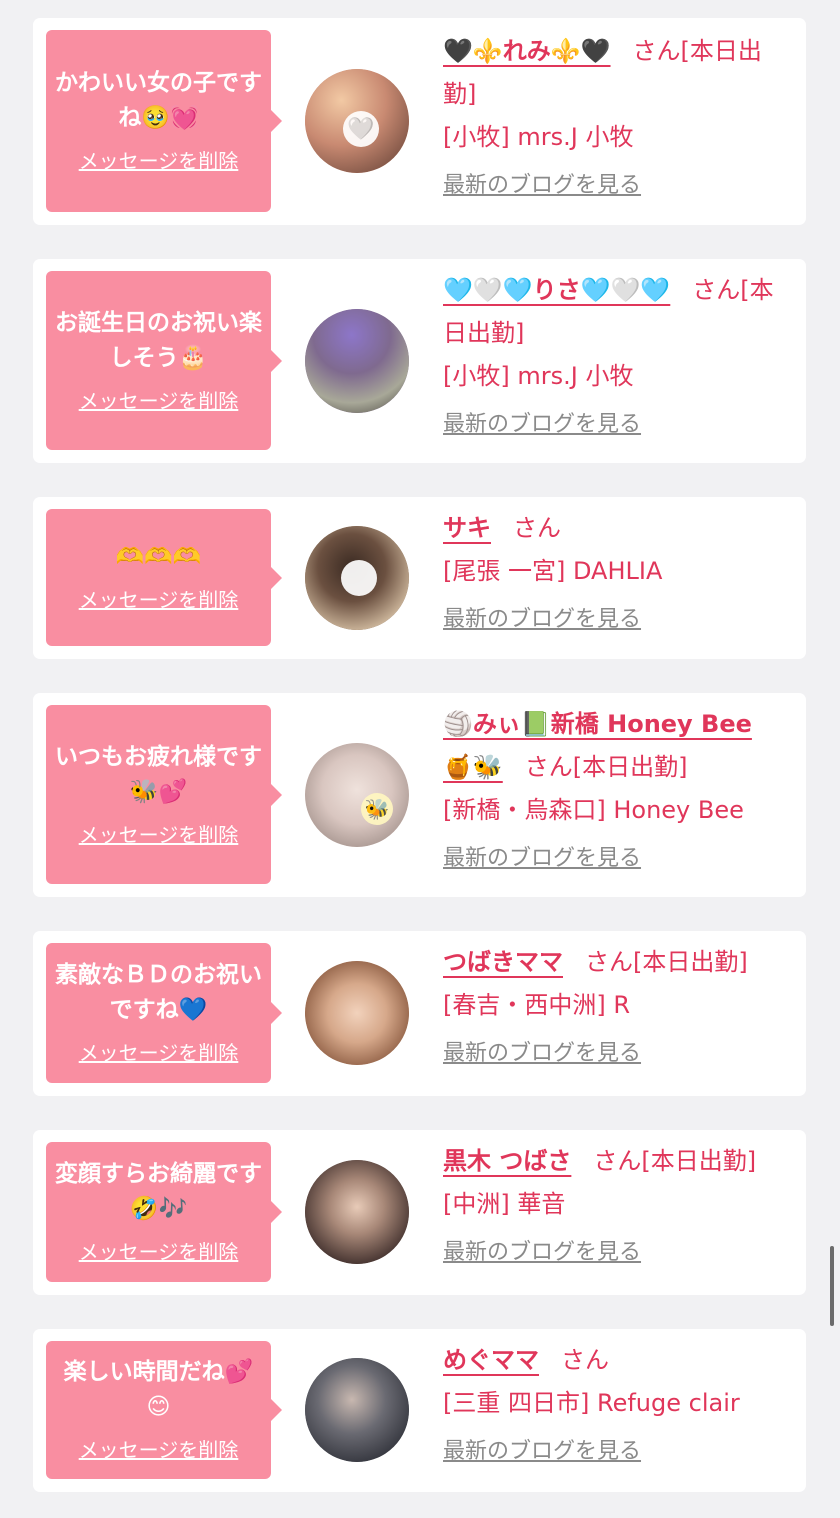 Image resolution: width=840 pixels, height=1518 pixels. What do you see at coordinates (593, 810) in the screenshot?
I see `shop-text: [新橋・烏森口] Honey Bee` at bounding box center [593, 810].